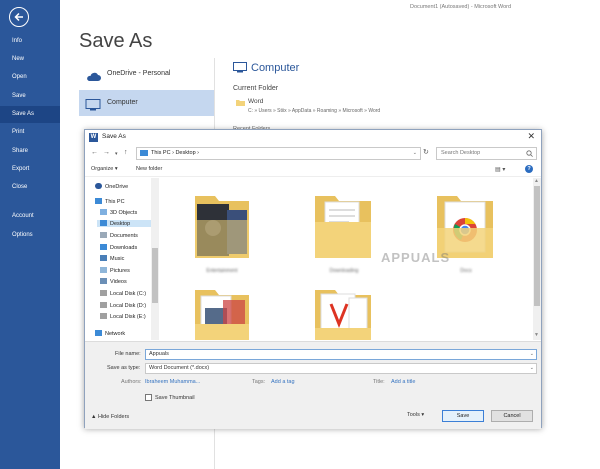 This screenshot has width=600, height=469. Describe the element at coordinates (110, 201) in the screenshot. I see `nav-this-pc: This PC` at that location.